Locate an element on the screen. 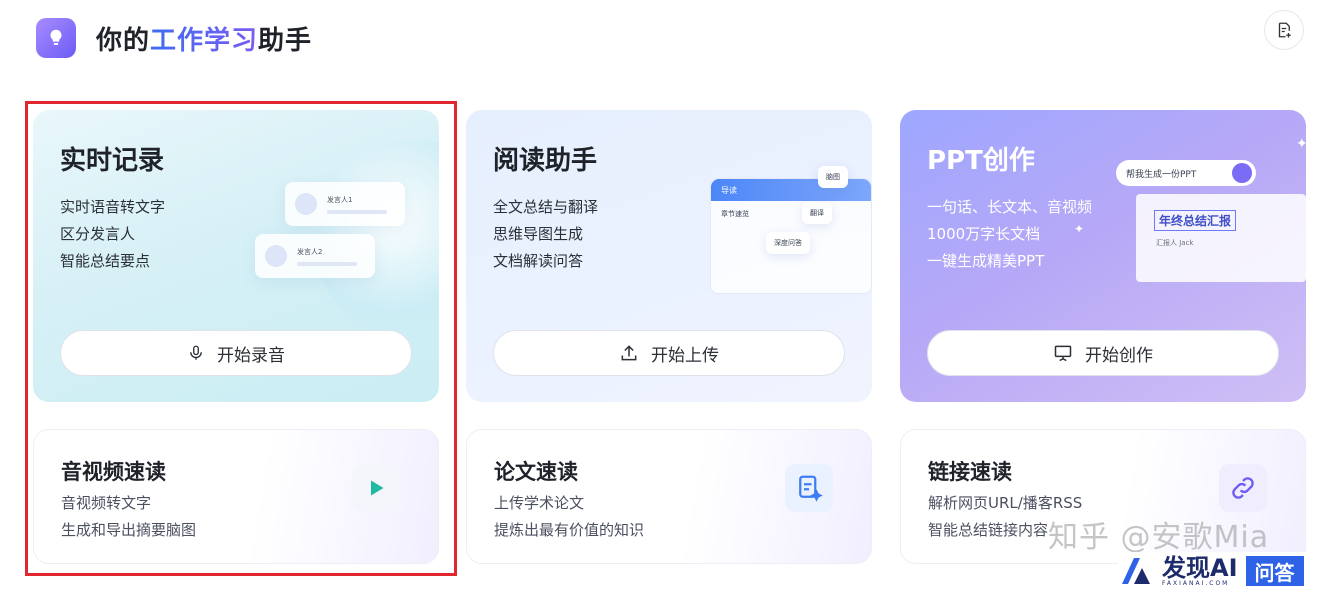 This screenshot has width=1334, height=595. chip-label: 翻译 is located at coordinates (817, 213).